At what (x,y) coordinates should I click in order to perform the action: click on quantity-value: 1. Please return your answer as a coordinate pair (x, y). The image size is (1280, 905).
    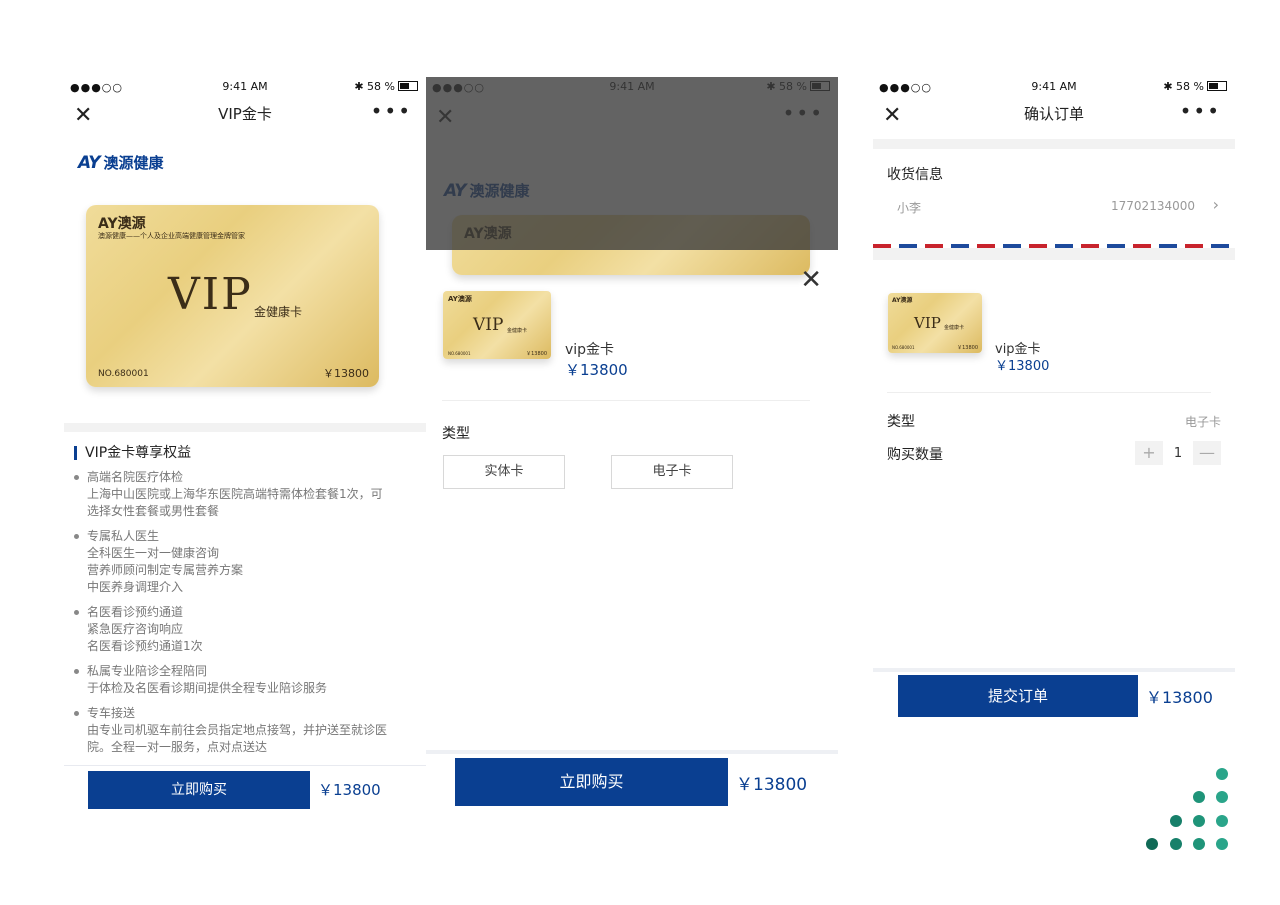
    Looking at the image, I should click on (1178, 453).